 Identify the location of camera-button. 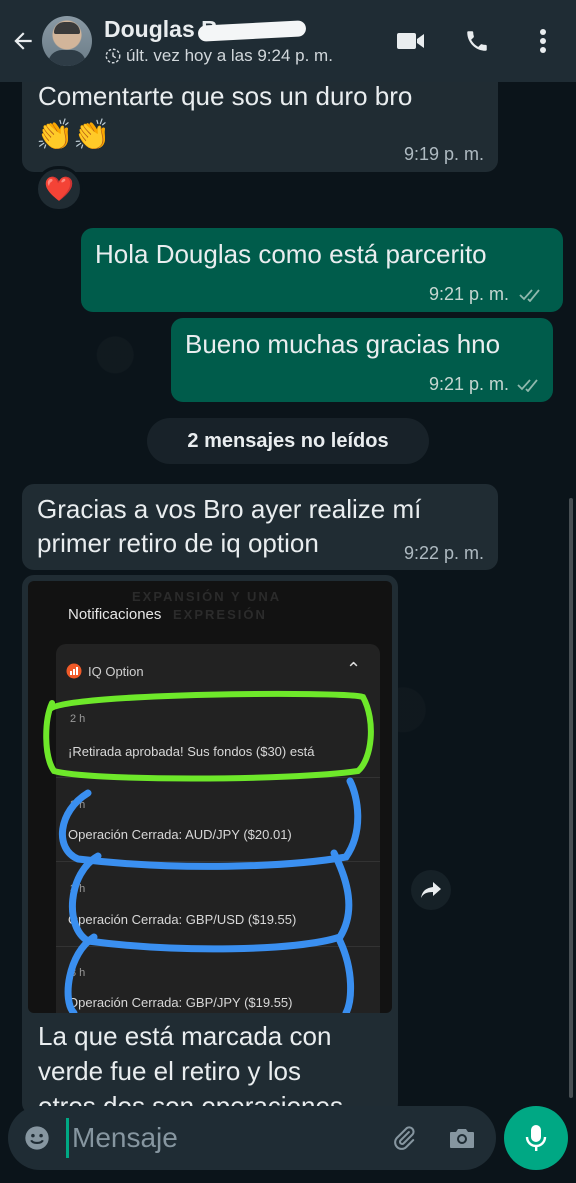
(462, 1138).